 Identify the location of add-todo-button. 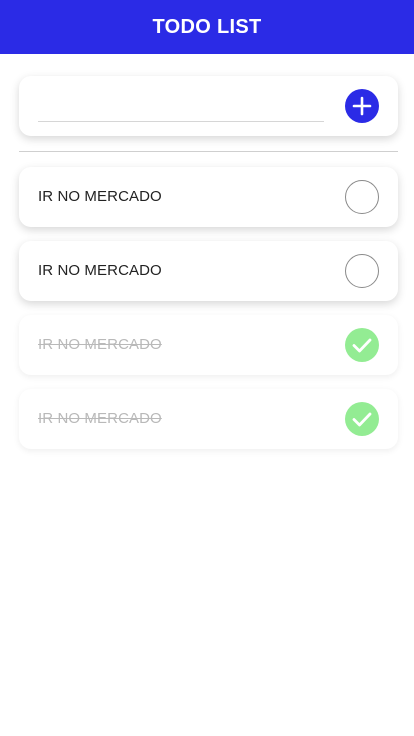
(362, 106).